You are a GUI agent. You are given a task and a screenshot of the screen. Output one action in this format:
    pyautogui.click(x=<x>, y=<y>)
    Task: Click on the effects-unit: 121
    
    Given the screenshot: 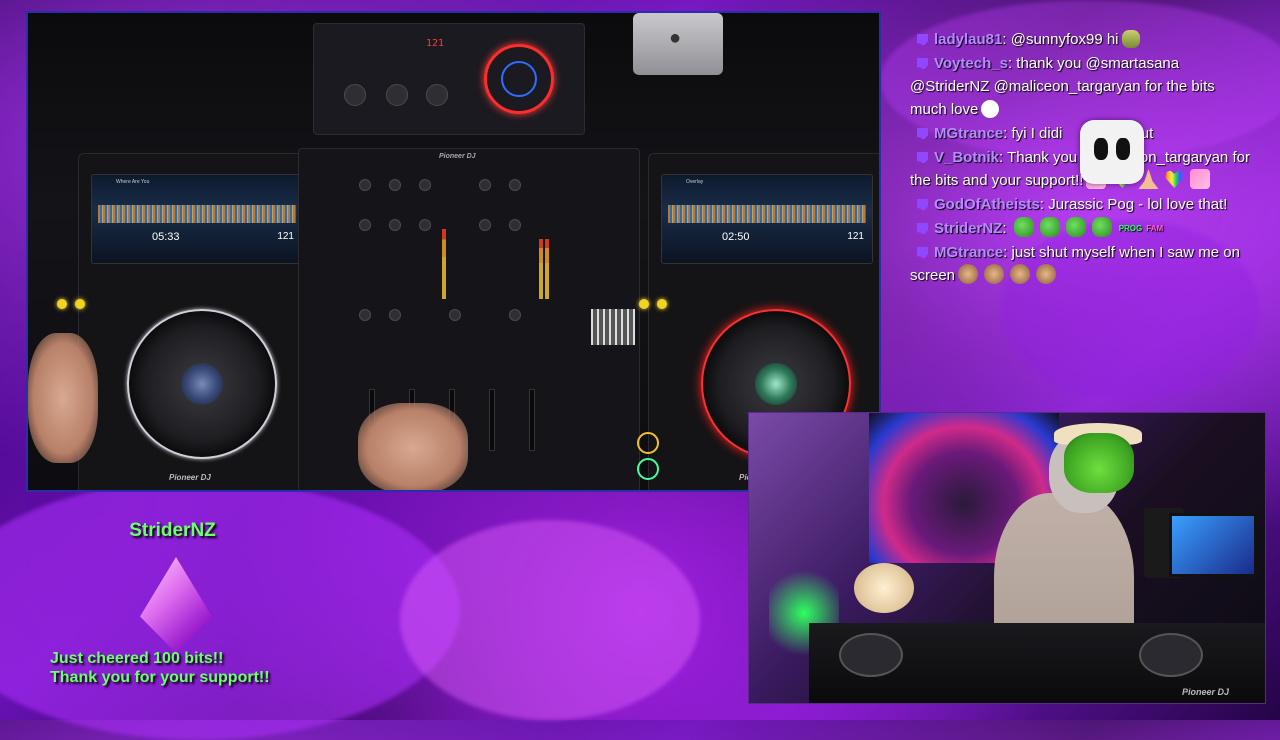 What is the action you would take?
    pyautogui.click(x=449, y=79)
    